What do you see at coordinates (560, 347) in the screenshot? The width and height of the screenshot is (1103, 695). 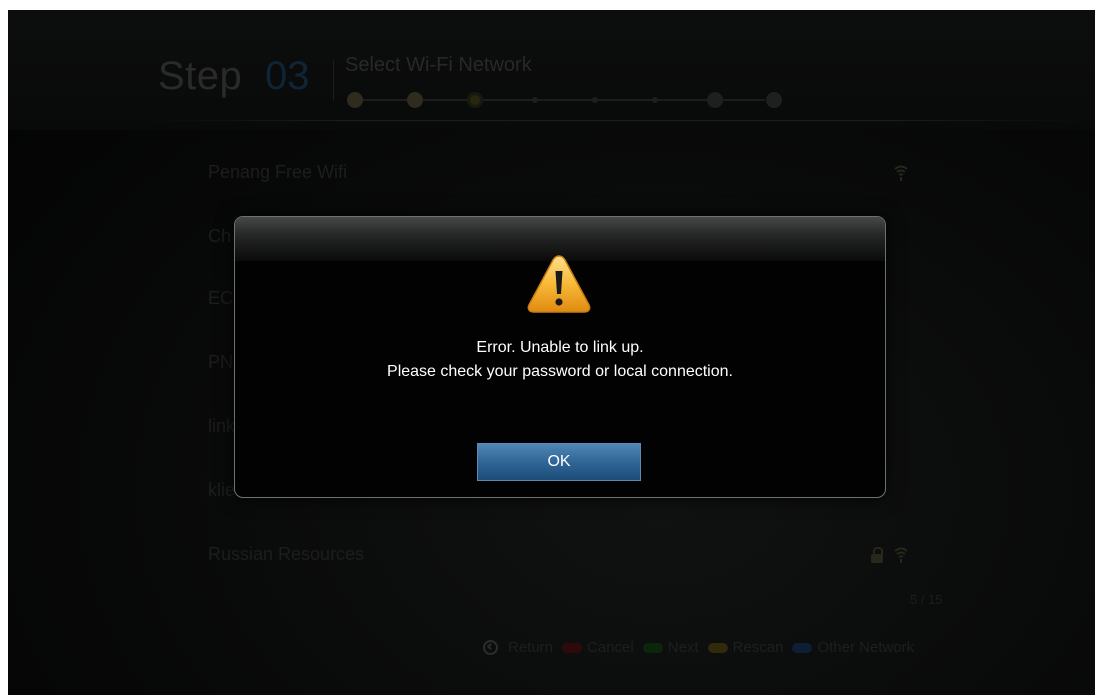 I see `error-message-title: Error. Unable to link up.` at bounding box center [560, 347].